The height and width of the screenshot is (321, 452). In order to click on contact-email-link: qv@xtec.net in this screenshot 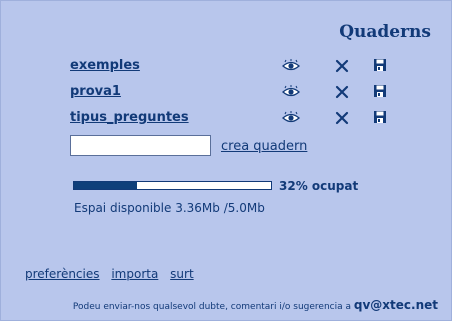, I will do `click(396, 305)`.